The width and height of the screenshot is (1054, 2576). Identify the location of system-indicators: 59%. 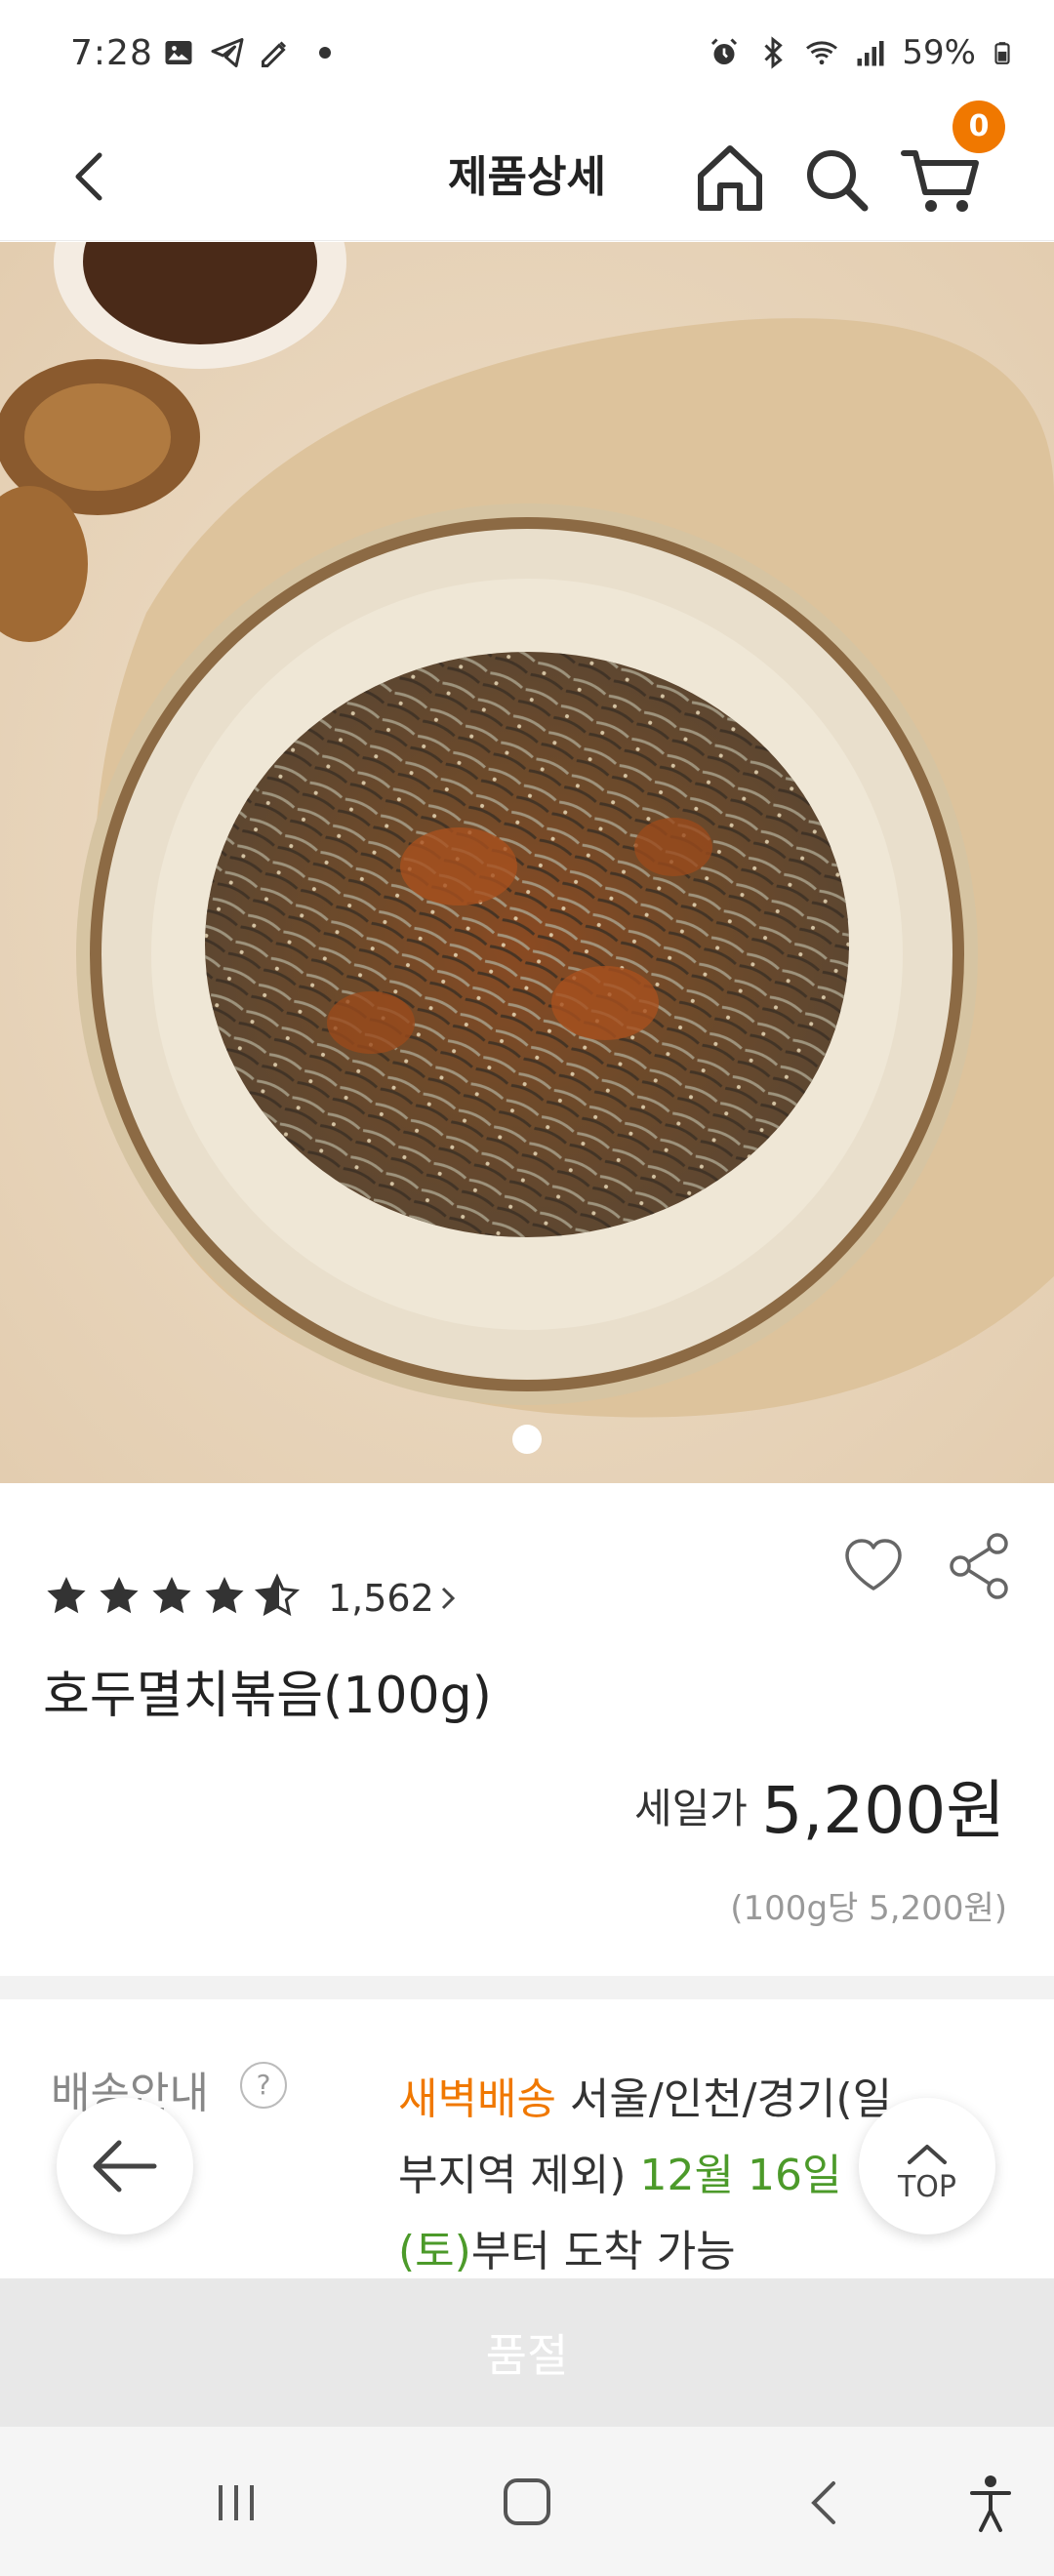
(861, 52).